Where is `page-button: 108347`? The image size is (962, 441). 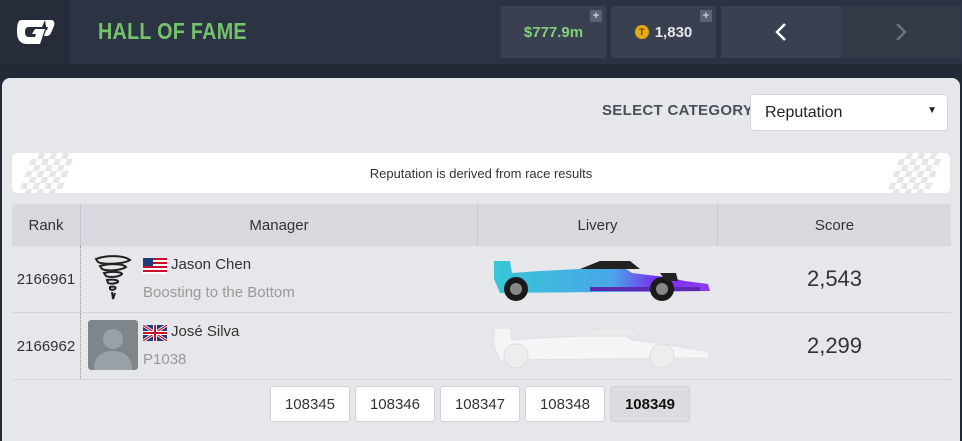
page-button: 108347 is located at coordinates (480, 404).